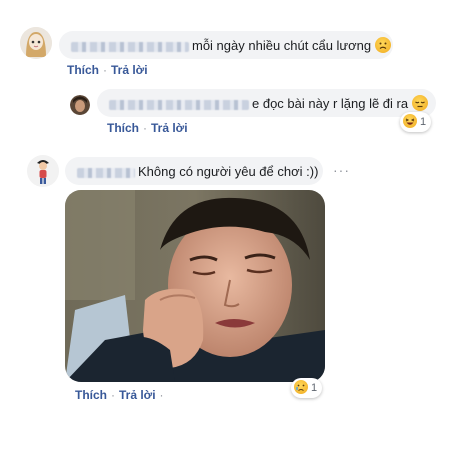  I want to click on comment-text: mỗi ngày nhiều chút cẩu lương, so click(282, 45).